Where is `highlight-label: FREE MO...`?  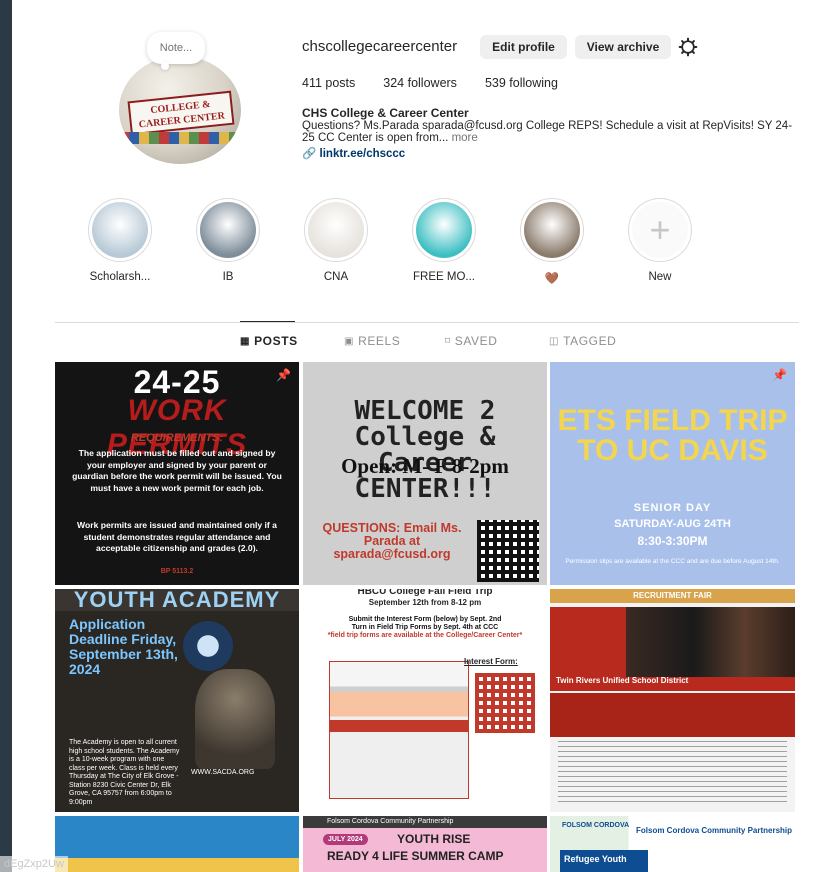 highlight-label: FREE MO... is located at coordinates (444, 277).